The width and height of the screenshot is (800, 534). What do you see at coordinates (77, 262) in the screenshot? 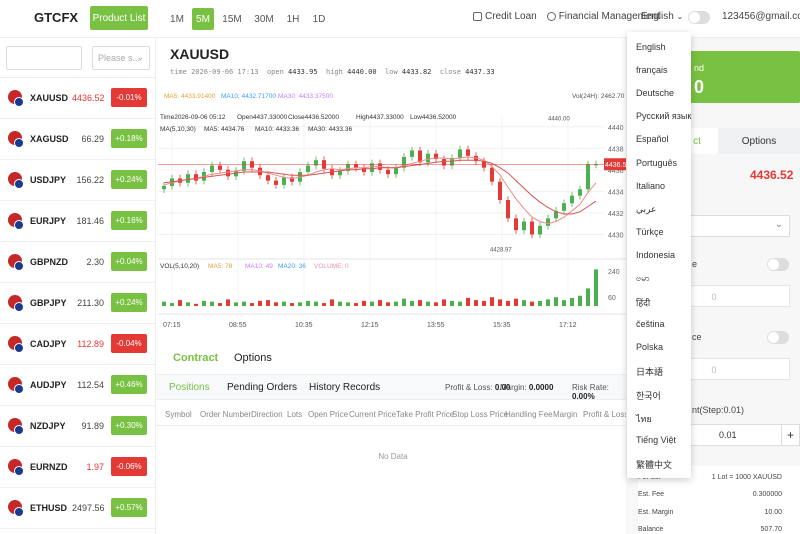
I see `symbol-row: GBPNZD 2.30 +0.04%` at bounding box center [77, 262].